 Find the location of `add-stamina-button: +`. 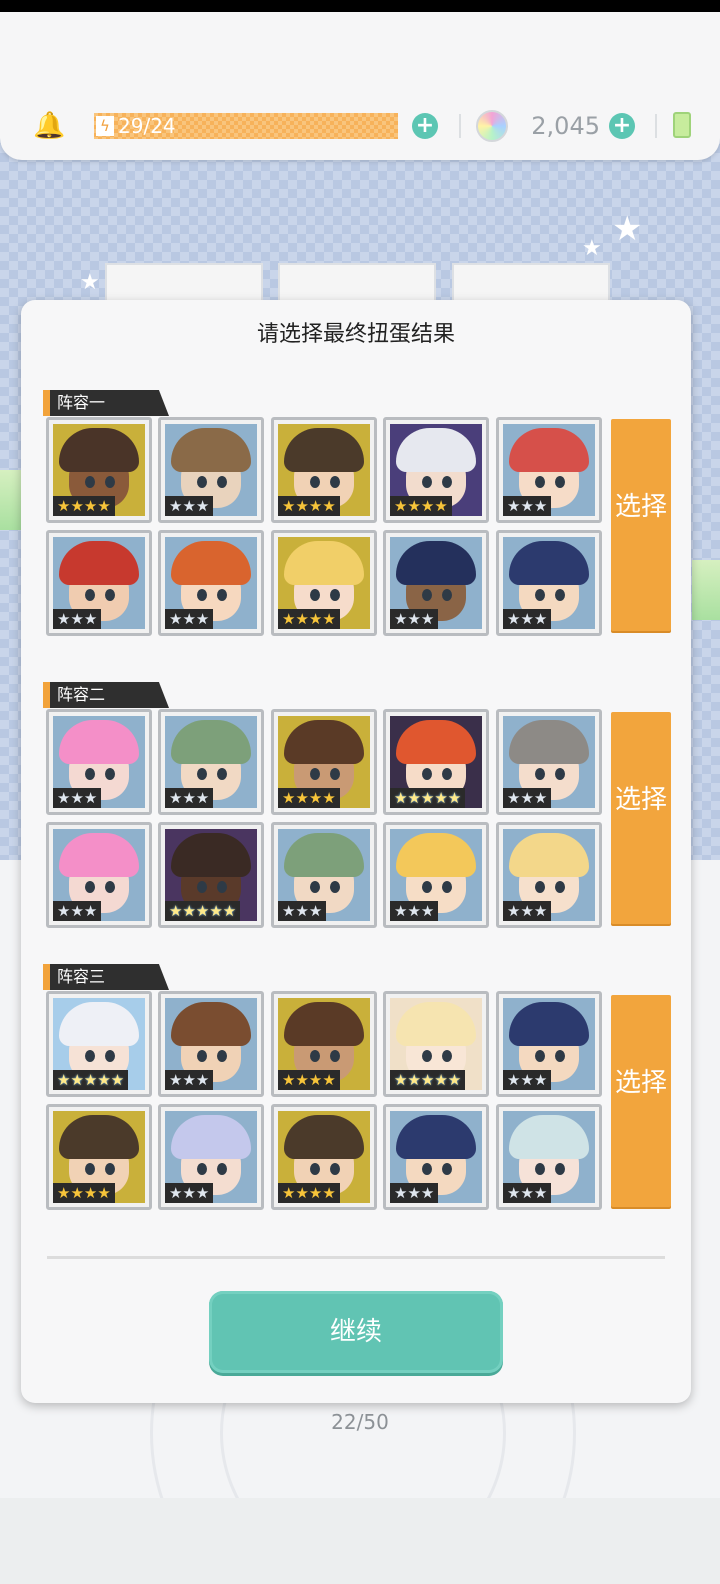

add-stamina-button: + is located at coordinates (425, 126).